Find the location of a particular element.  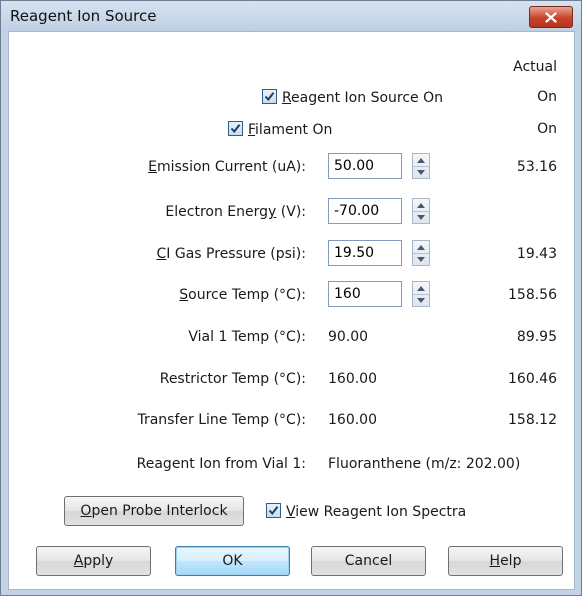

electron-energy-label: Electron Energy (V): is located at coordinates (235, 212).